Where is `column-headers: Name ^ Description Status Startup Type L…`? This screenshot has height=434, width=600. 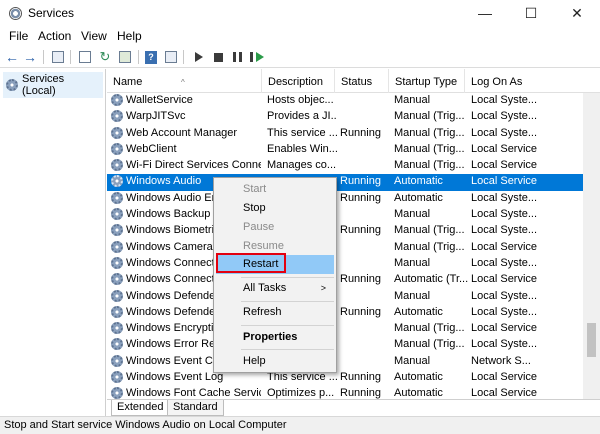 column-headers: Name ^ Description Status Startup Type L… is located at coordinates (353, 81).